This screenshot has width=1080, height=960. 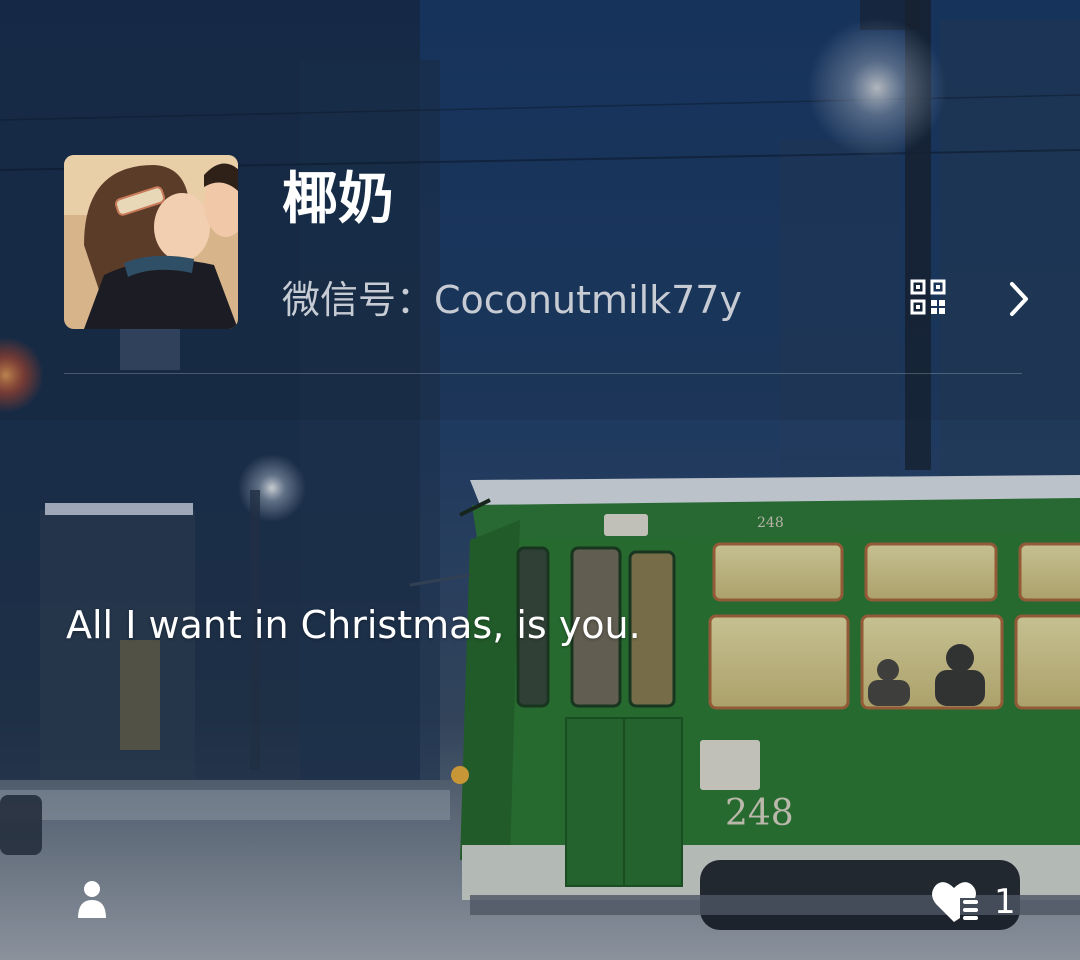 What do you see at coordinates (1019, 299) in the screenshot?
I see `chevron-right-icon` at bounding box center [1019, 299].